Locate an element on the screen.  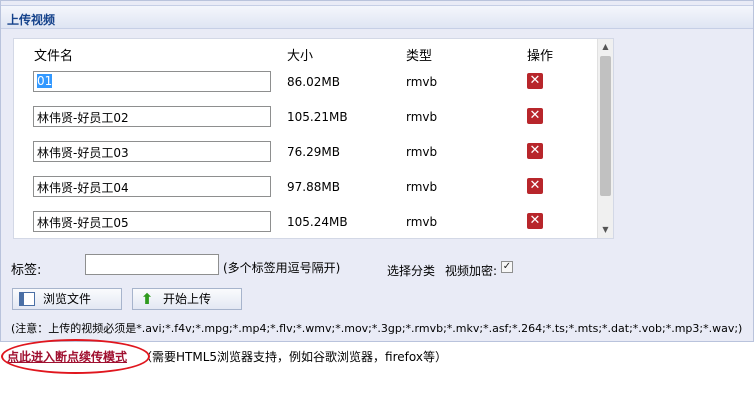
table-row: 林伟贤-好员工04 97.88MB rmvb ✕ is located at coordinates (306, 193).